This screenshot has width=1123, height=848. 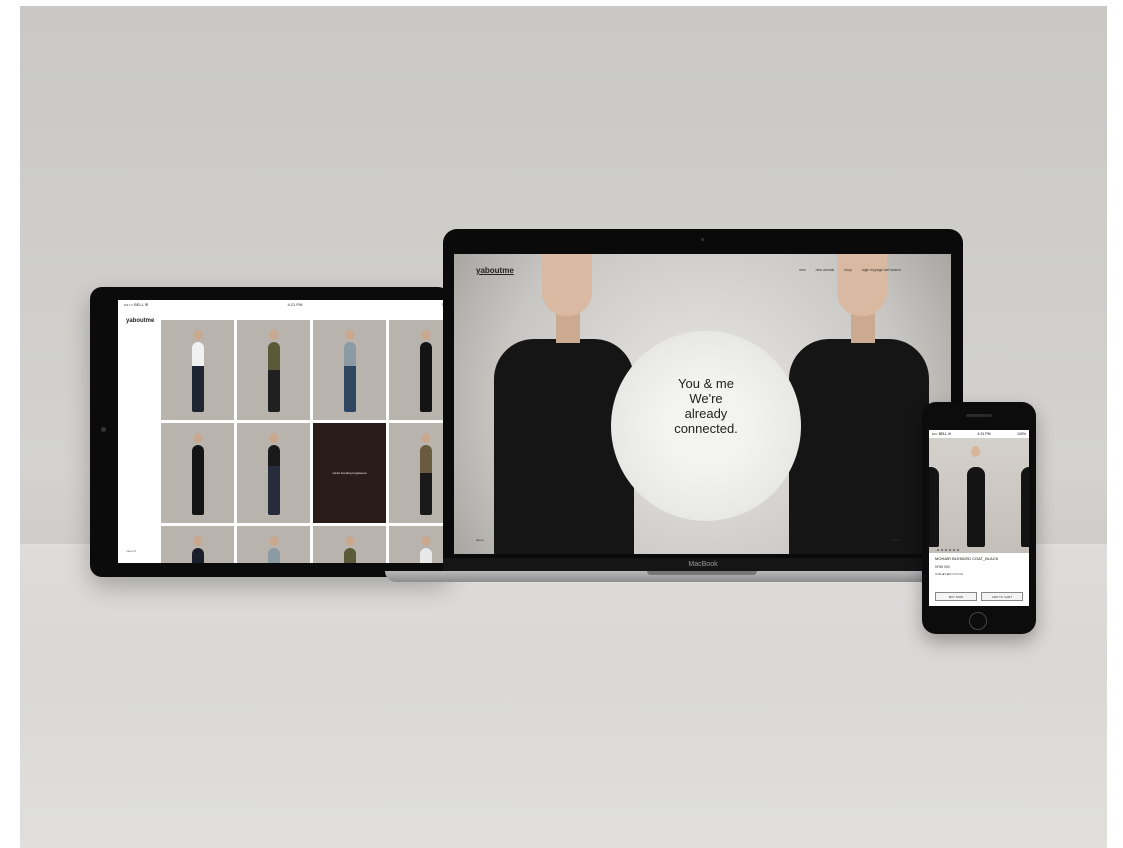 What do you see at coordinates (131, 551) in the screenshot?
I see `tablet-menu-button: menu ≡` at bounding box center [131, 551].